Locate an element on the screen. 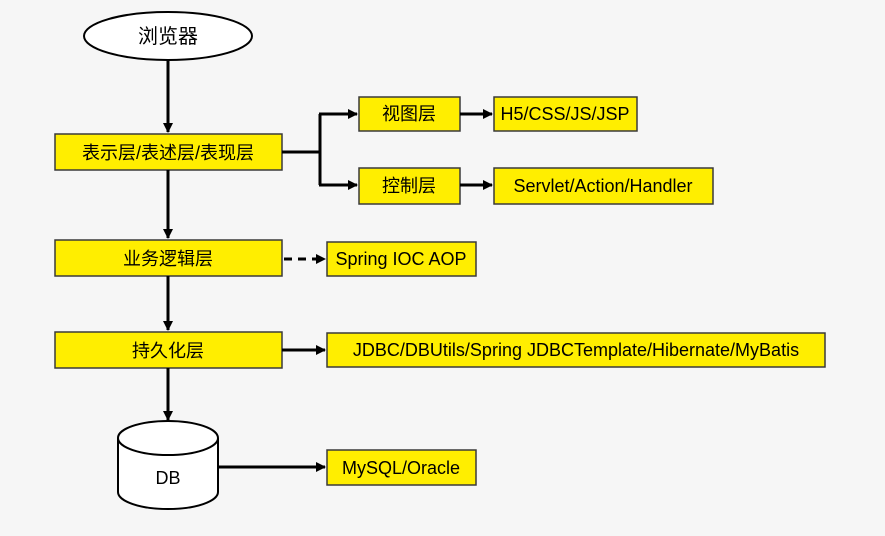  view-layer-label: 视图层 is located at coordinates (409, 114).